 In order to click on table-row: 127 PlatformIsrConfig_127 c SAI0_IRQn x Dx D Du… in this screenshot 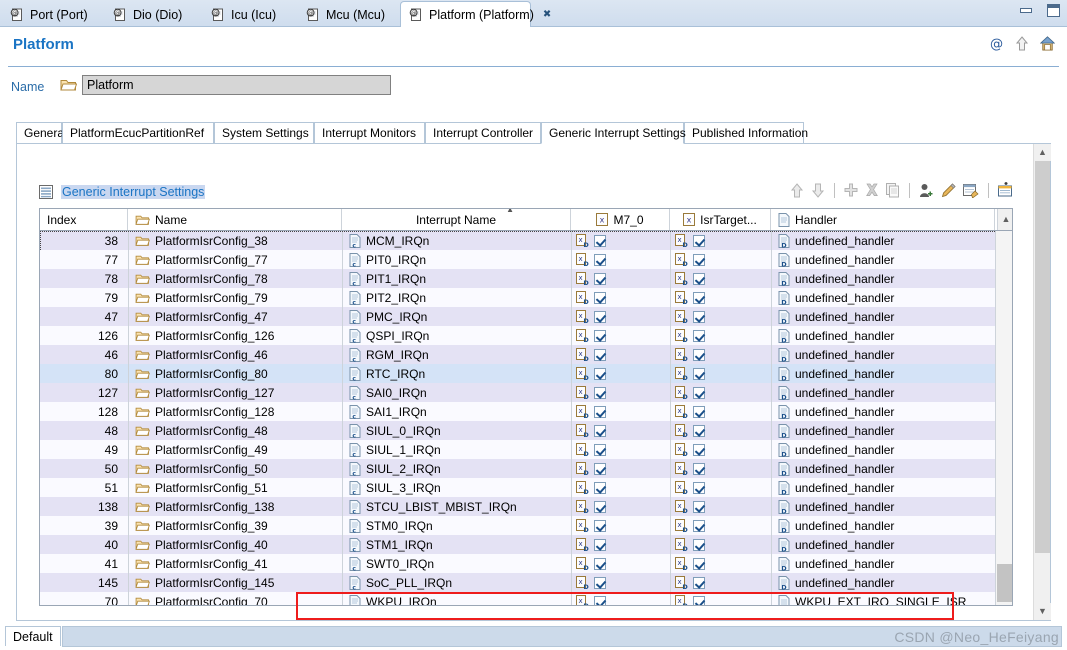, I will do `click(518, 392)`.